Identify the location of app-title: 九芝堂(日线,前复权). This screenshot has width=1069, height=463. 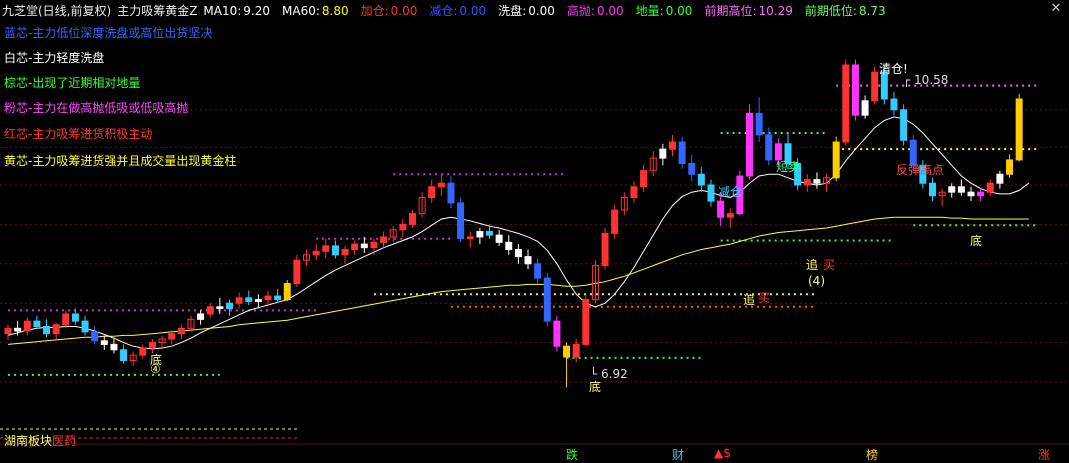
(57, 10).